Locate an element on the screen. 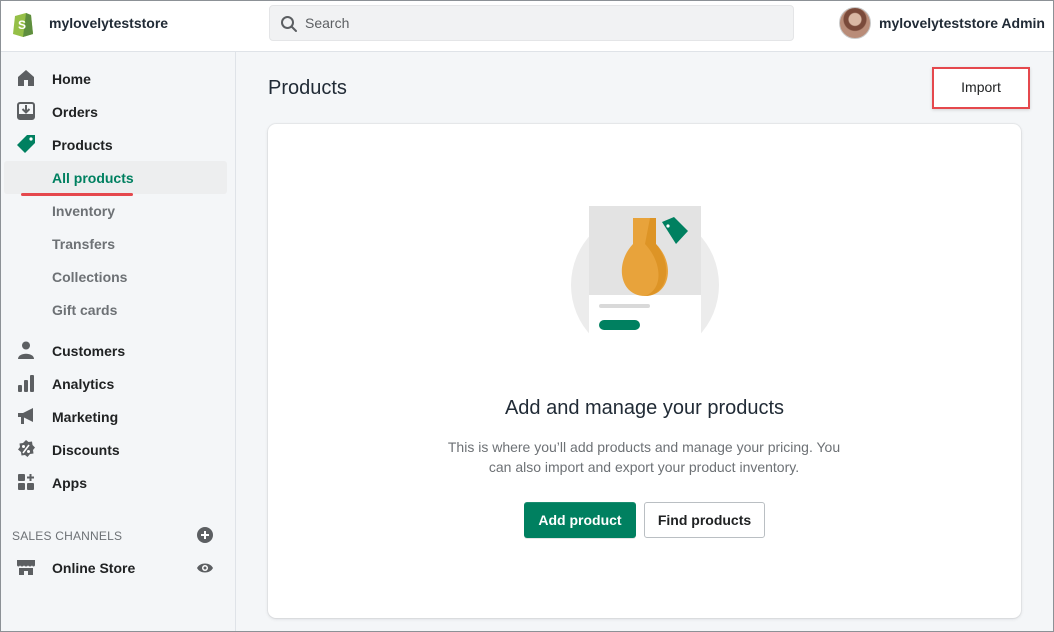  bar-chart-icon is located at coordinates (26, 383).